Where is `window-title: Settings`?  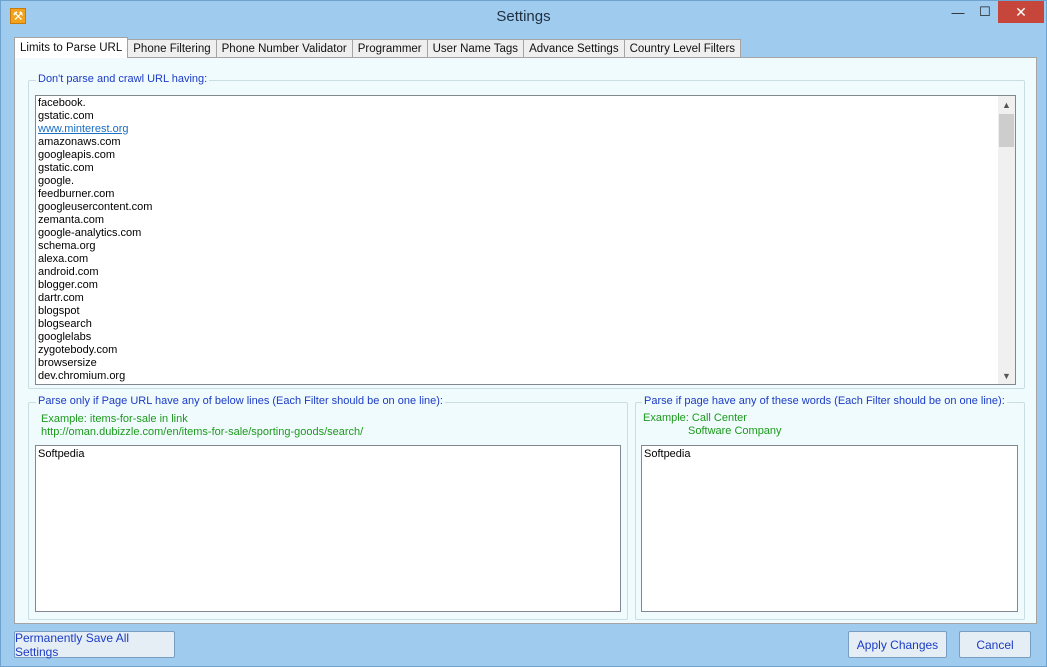 window-title: Settings is located at coordinates (523, 16).